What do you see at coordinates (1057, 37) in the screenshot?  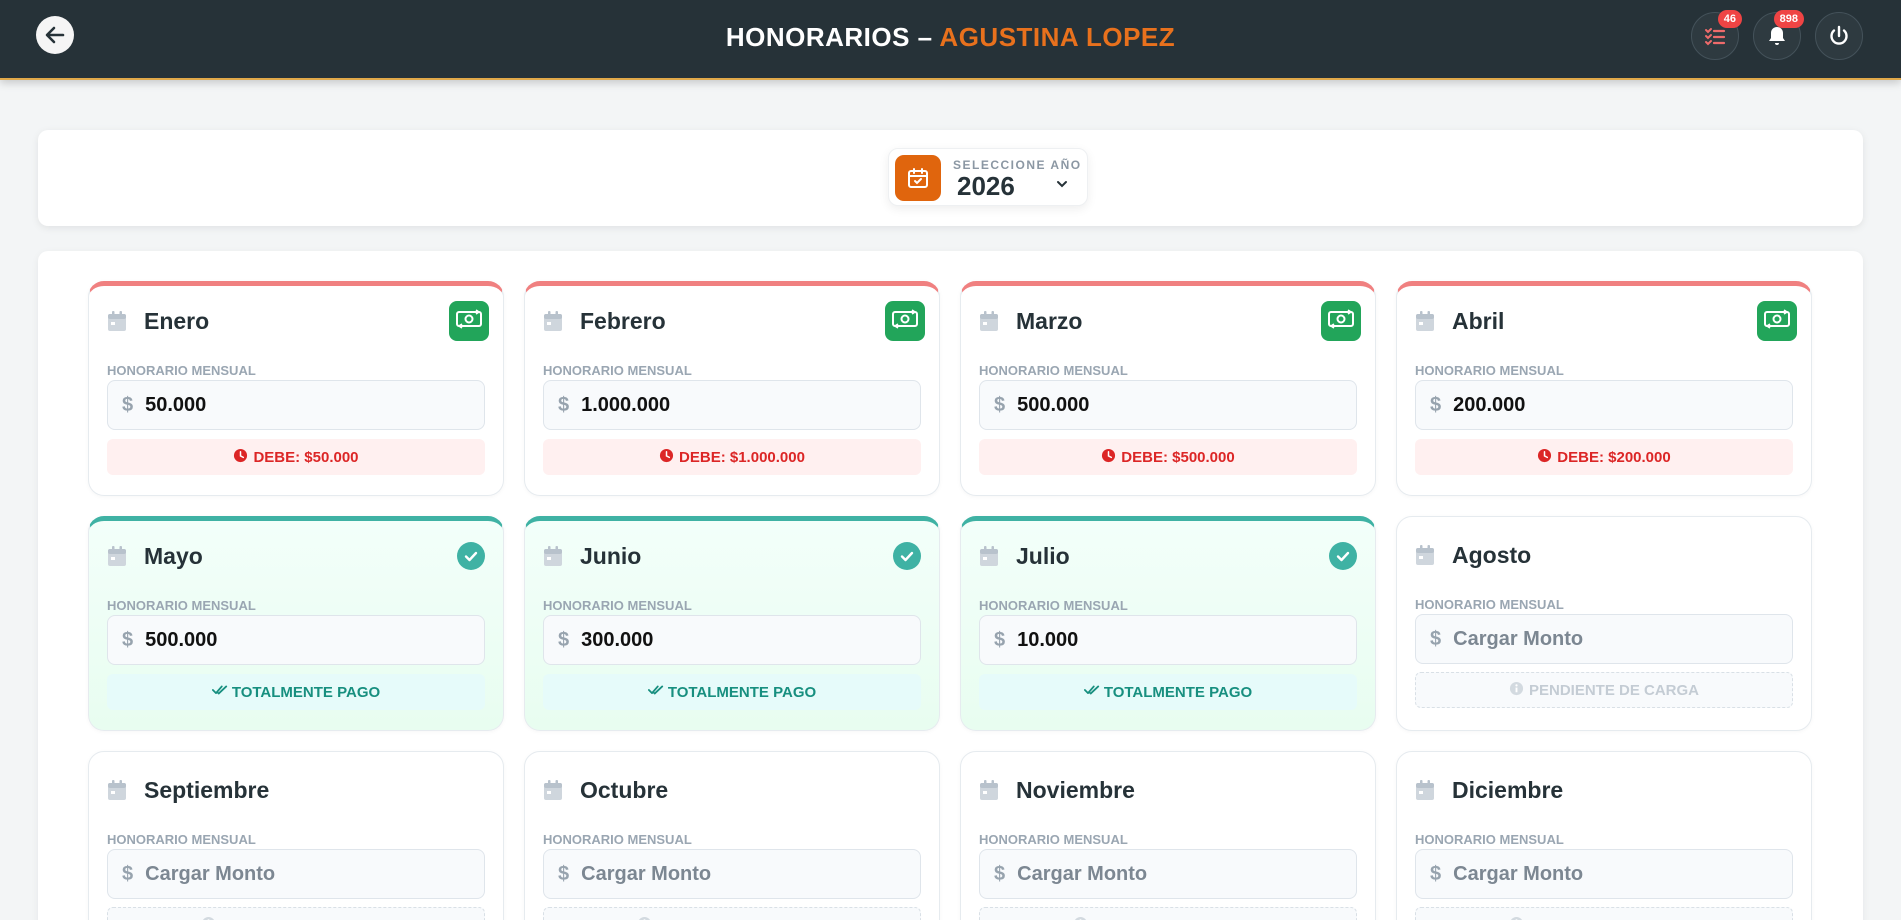 I see `client-name: AGUSTINA LOPEZ` at bounding box center [1057, 37].